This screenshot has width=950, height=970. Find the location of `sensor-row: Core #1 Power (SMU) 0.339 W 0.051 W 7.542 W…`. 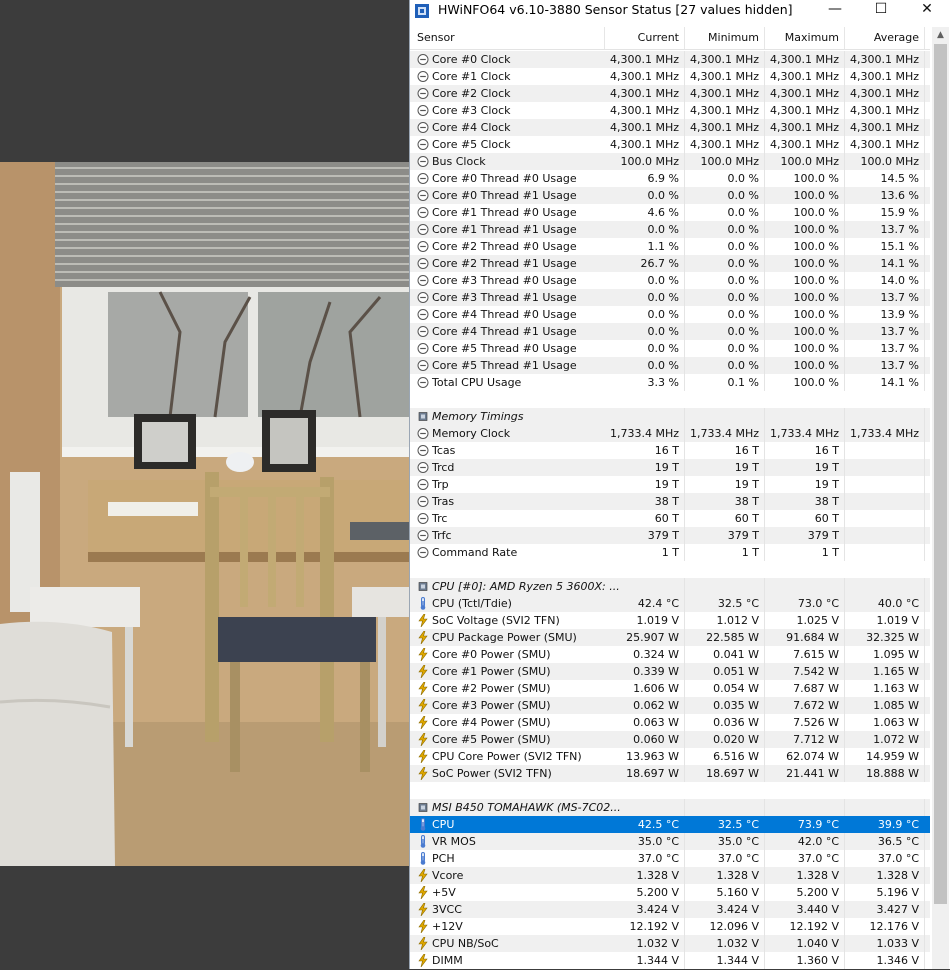

sensor-row: Core #1 Power (SMU) 0.339 W 0.051 W 7.542 W… is located at coordinates (670, 671).